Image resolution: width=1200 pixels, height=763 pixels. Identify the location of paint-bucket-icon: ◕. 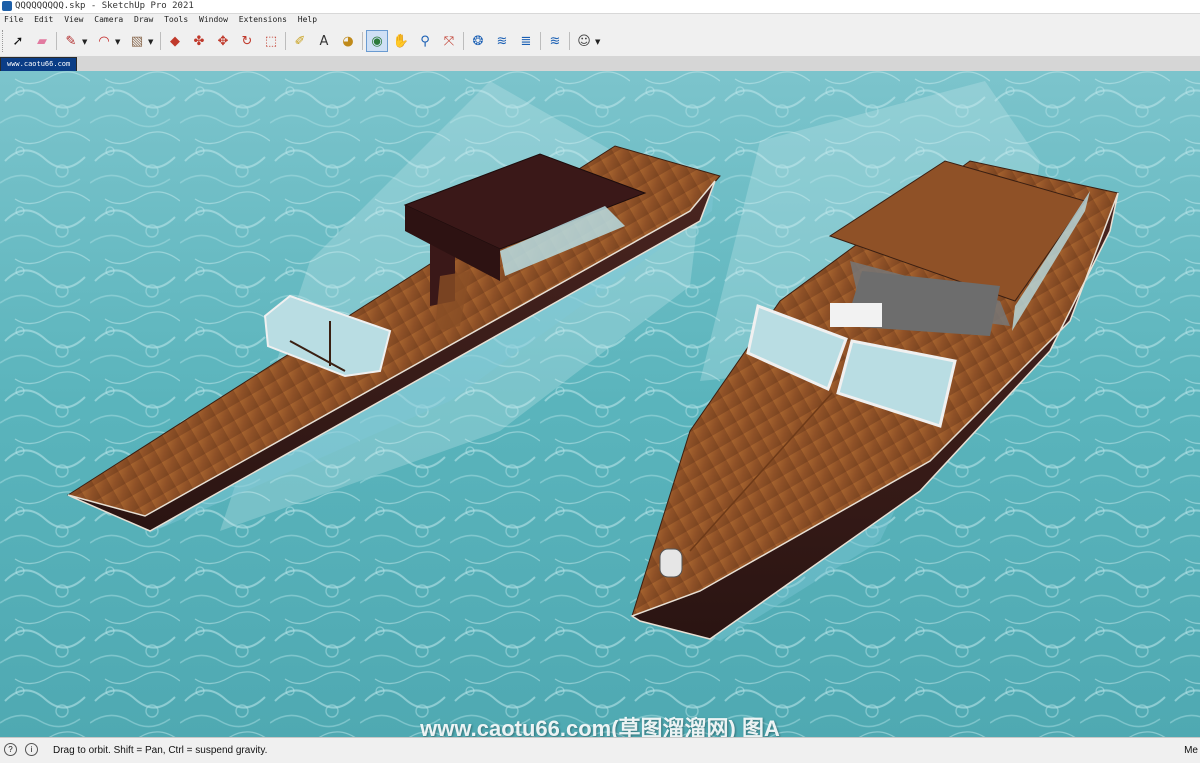
(348, 41).